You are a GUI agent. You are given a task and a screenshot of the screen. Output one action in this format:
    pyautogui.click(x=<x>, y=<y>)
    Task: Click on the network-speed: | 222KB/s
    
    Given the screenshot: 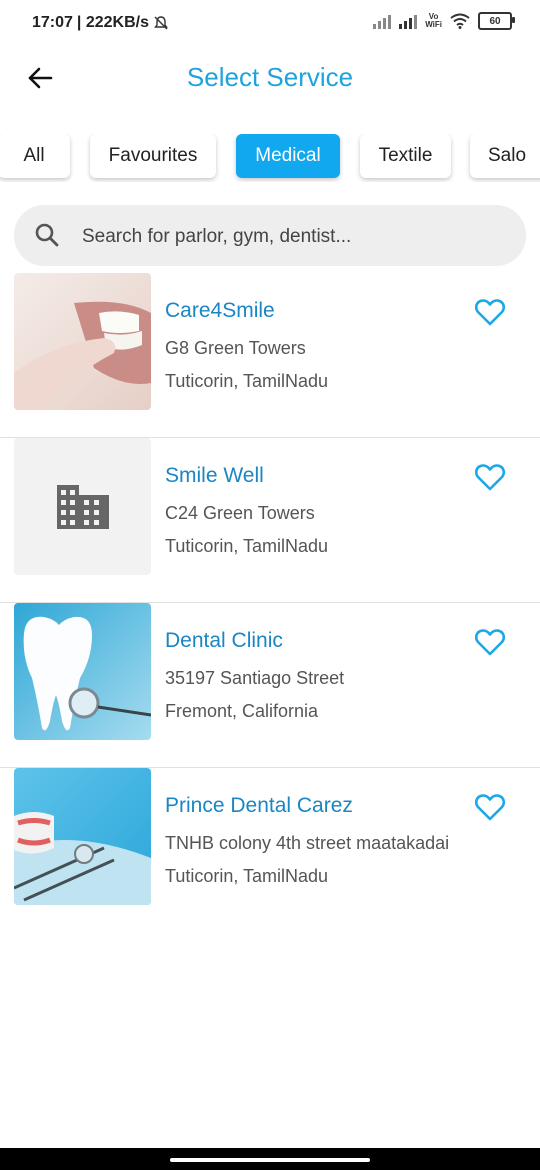 What is the action you would take?
    pyautogui.click(x=112, y=22)
    